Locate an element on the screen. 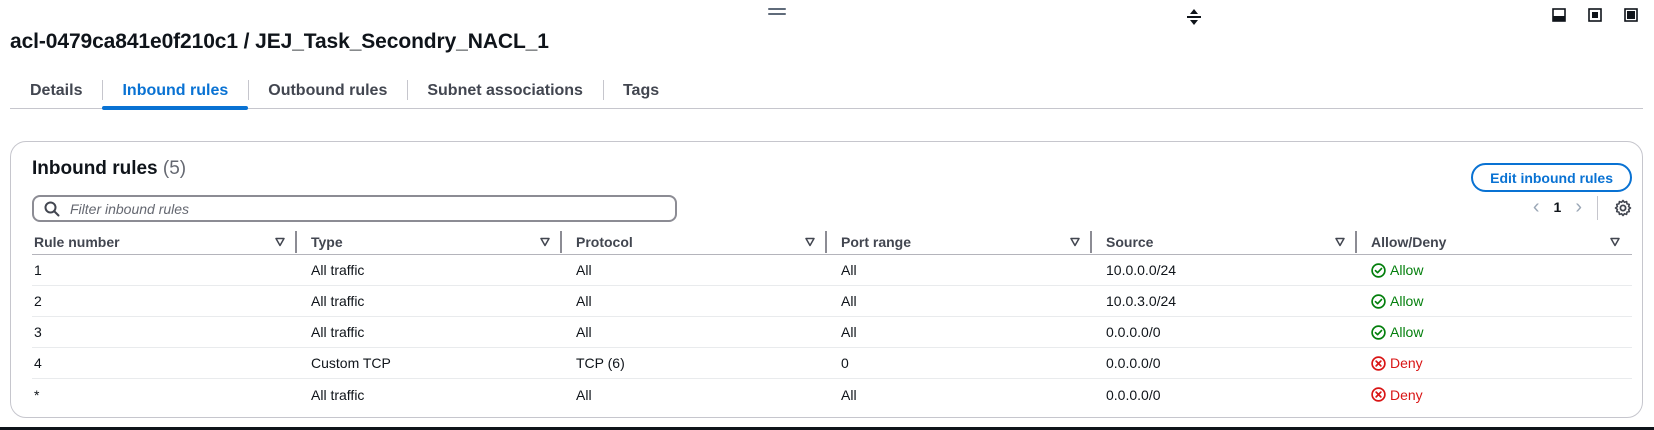  column-label: Rule number is located at coordinates (77, 242).